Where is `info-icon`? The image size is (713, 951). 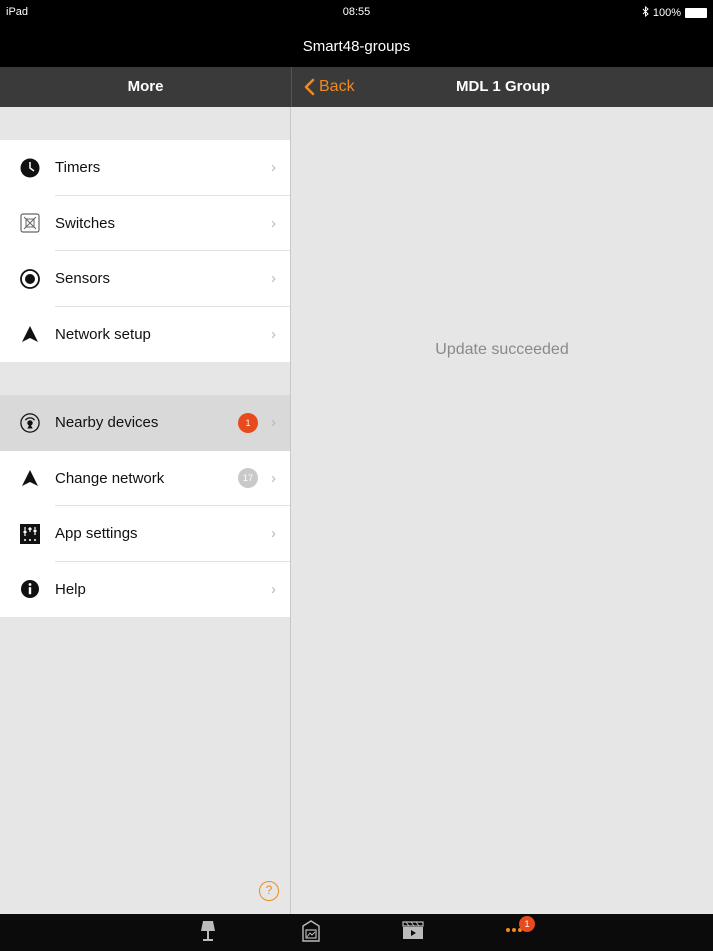
info-icon is located at coordinates (30, 589).